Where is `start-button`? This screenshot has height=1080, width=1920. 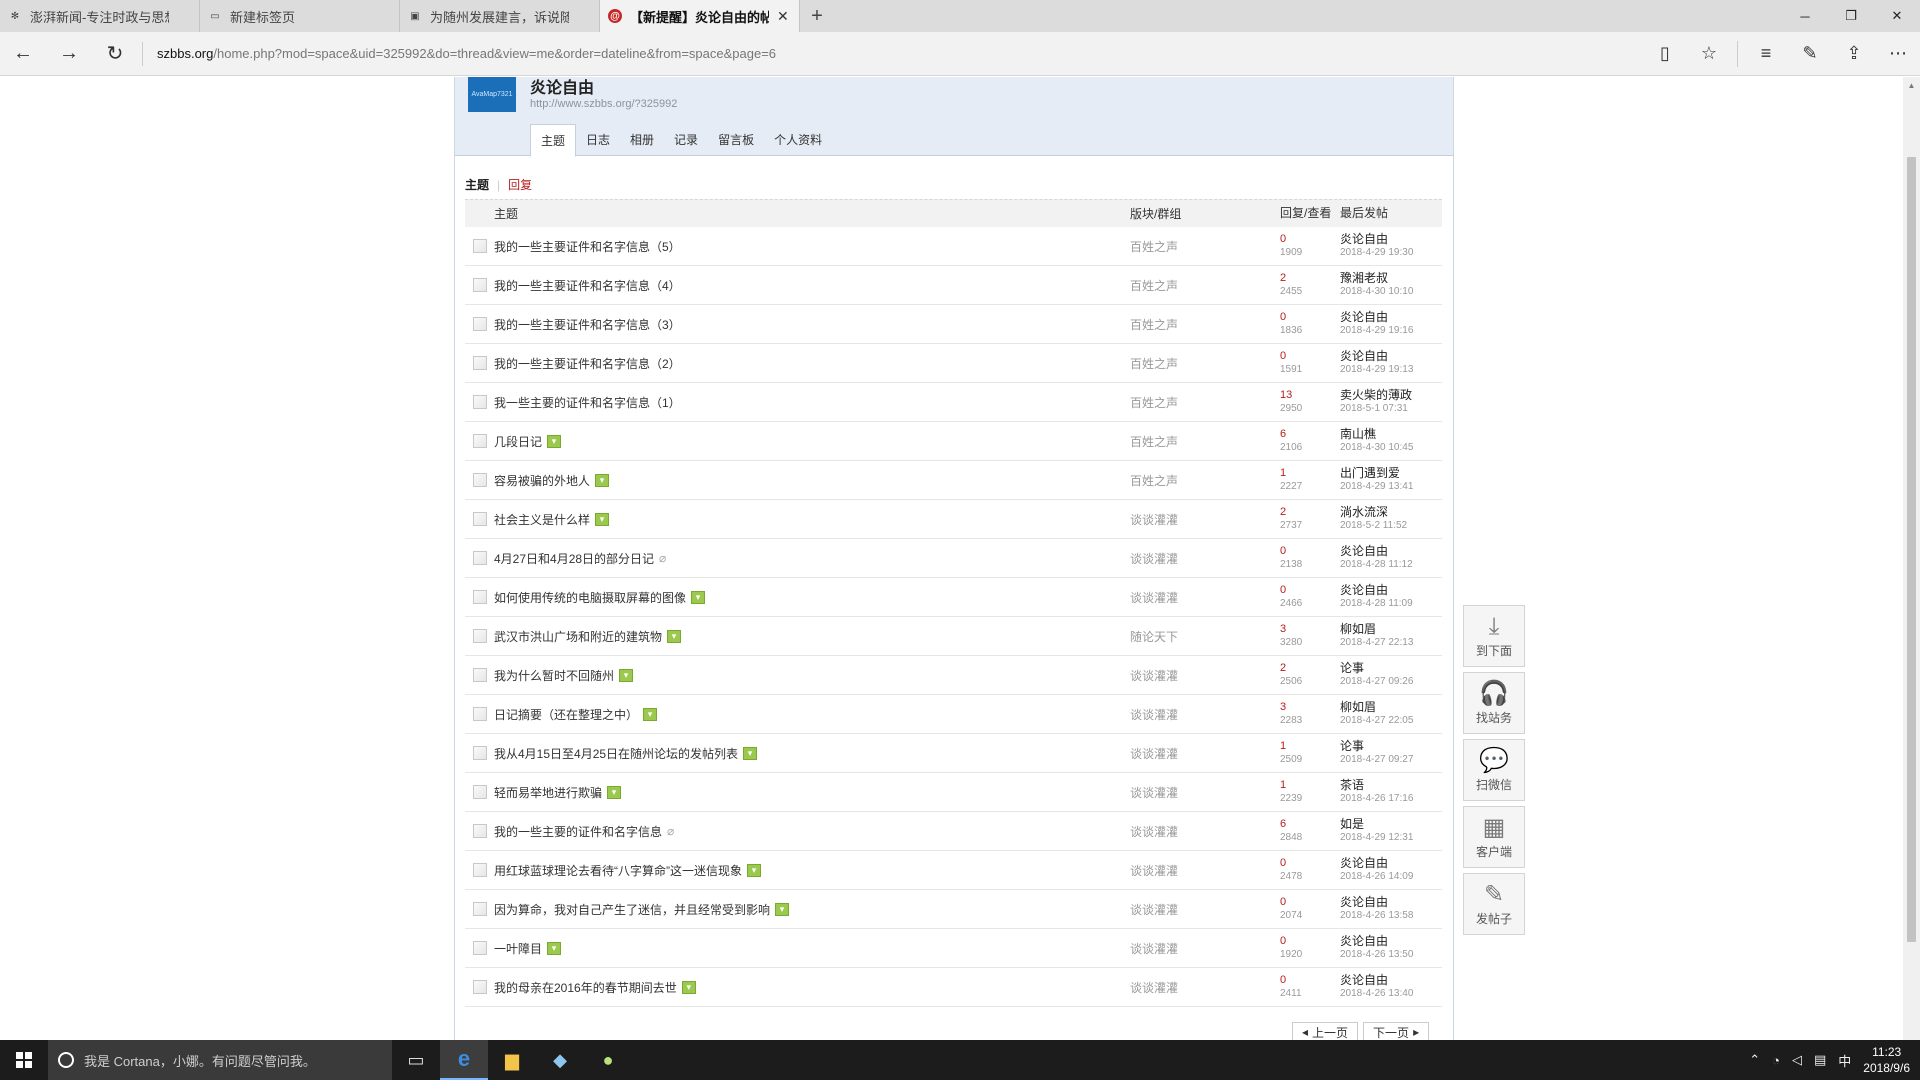
start-button is located at coordinates (24, 1060).